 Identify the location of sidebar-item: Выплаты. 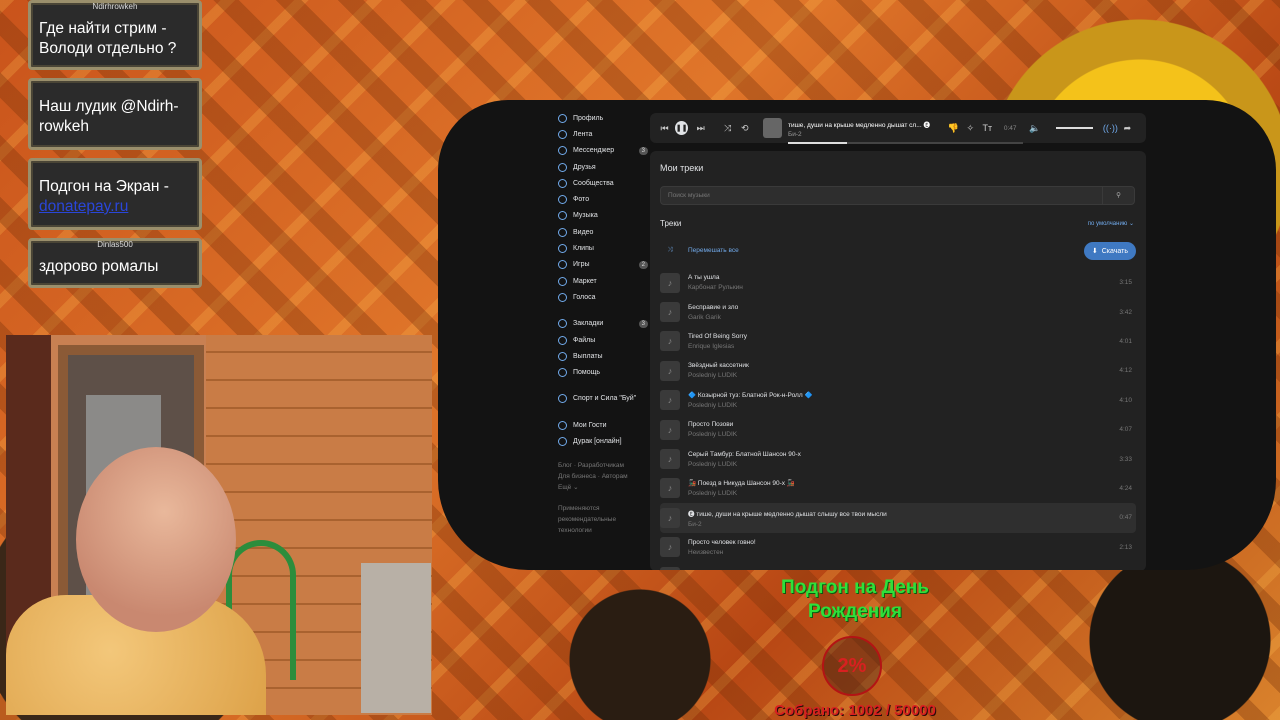
(603, 356).